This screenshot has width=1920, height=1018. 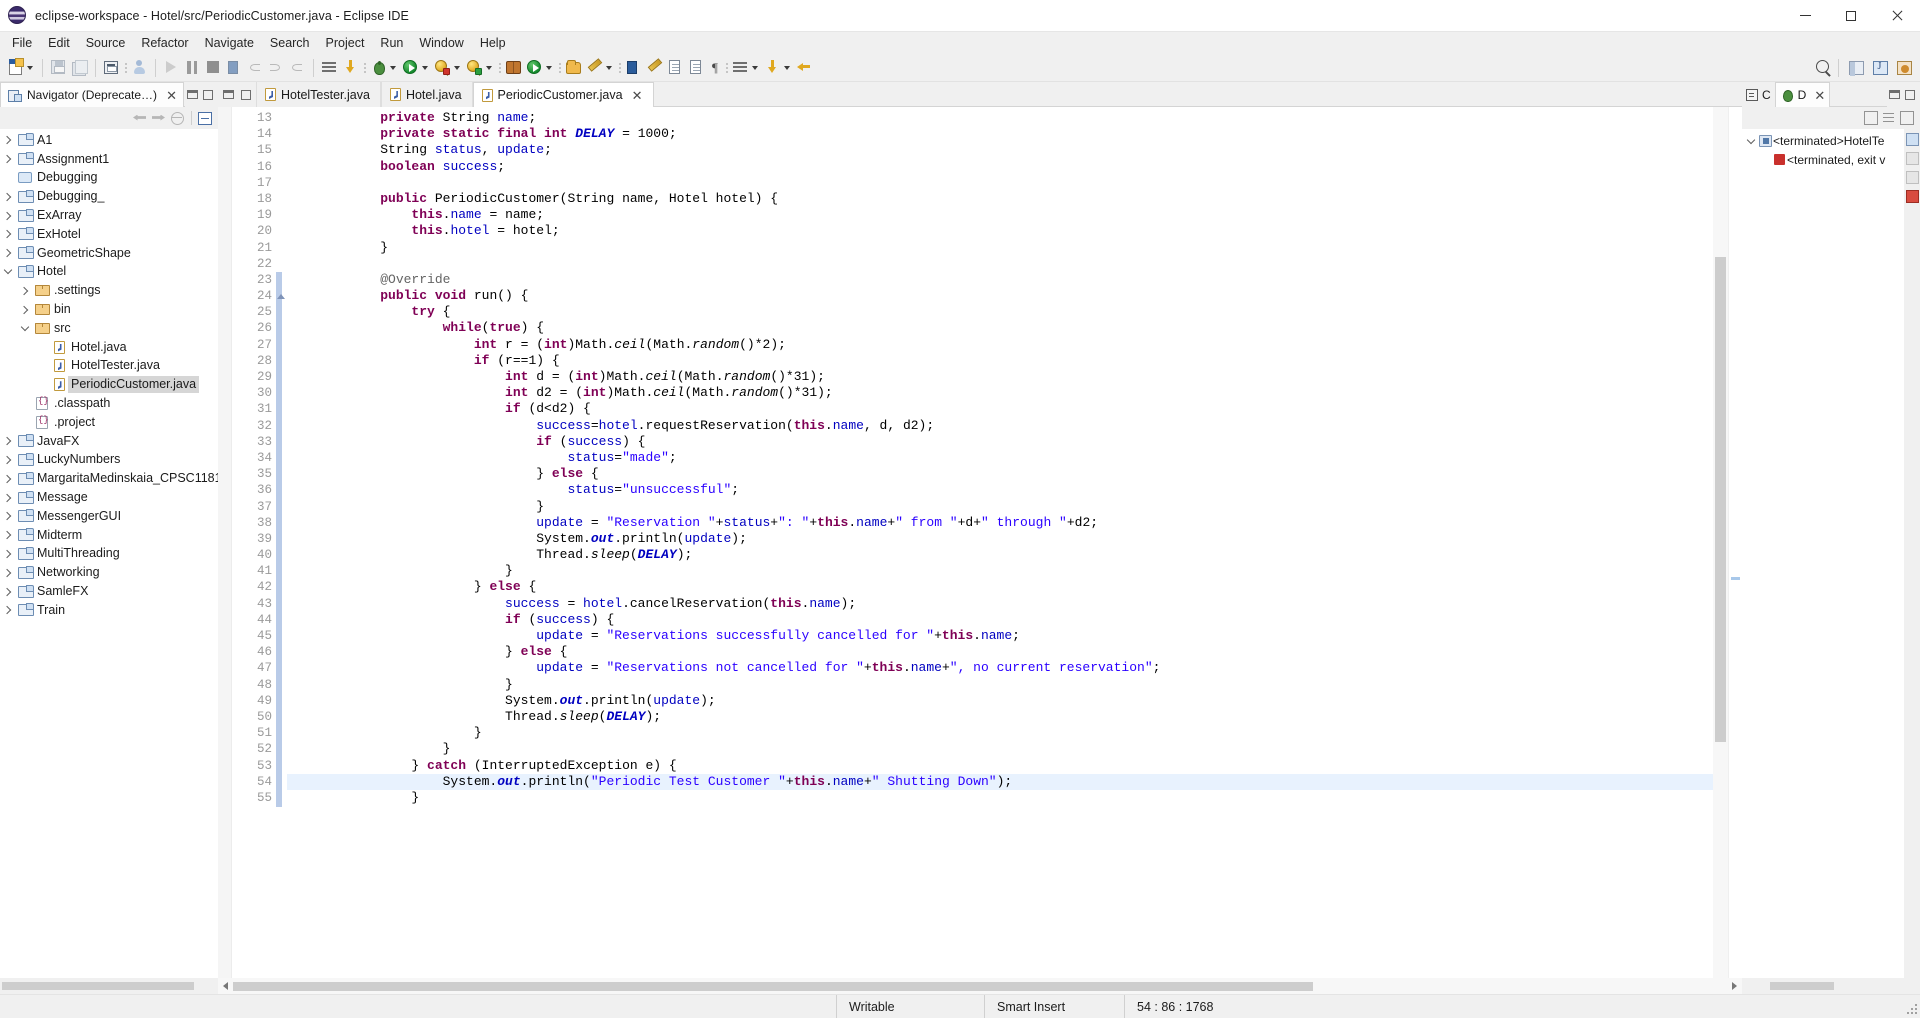 I want to click on tree-item-src: src, so click(x=109, y=328).